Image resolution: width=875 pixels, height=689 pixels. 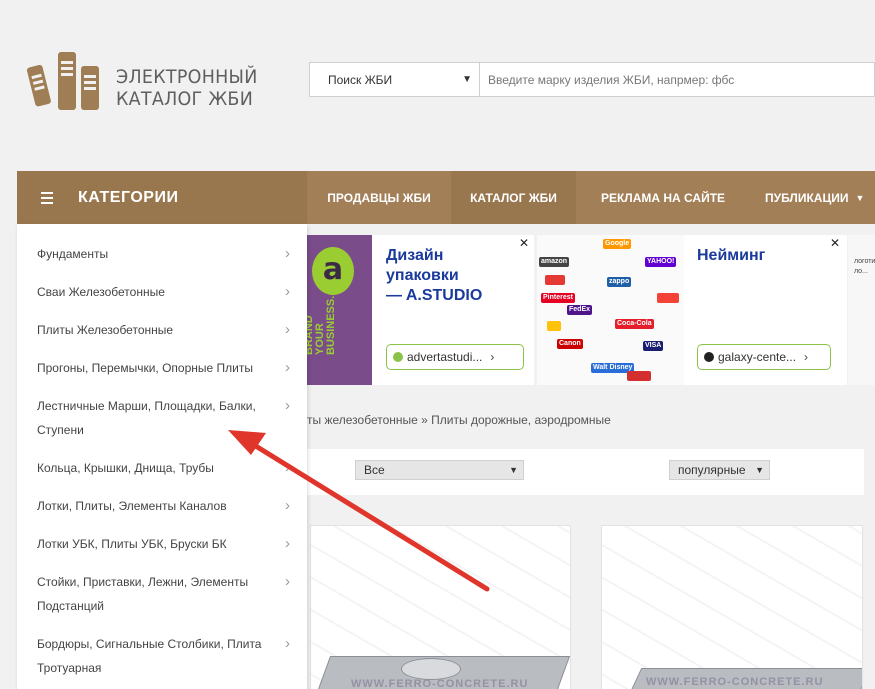 I want to click on annotation-arrow, so click(x=359, y=511).